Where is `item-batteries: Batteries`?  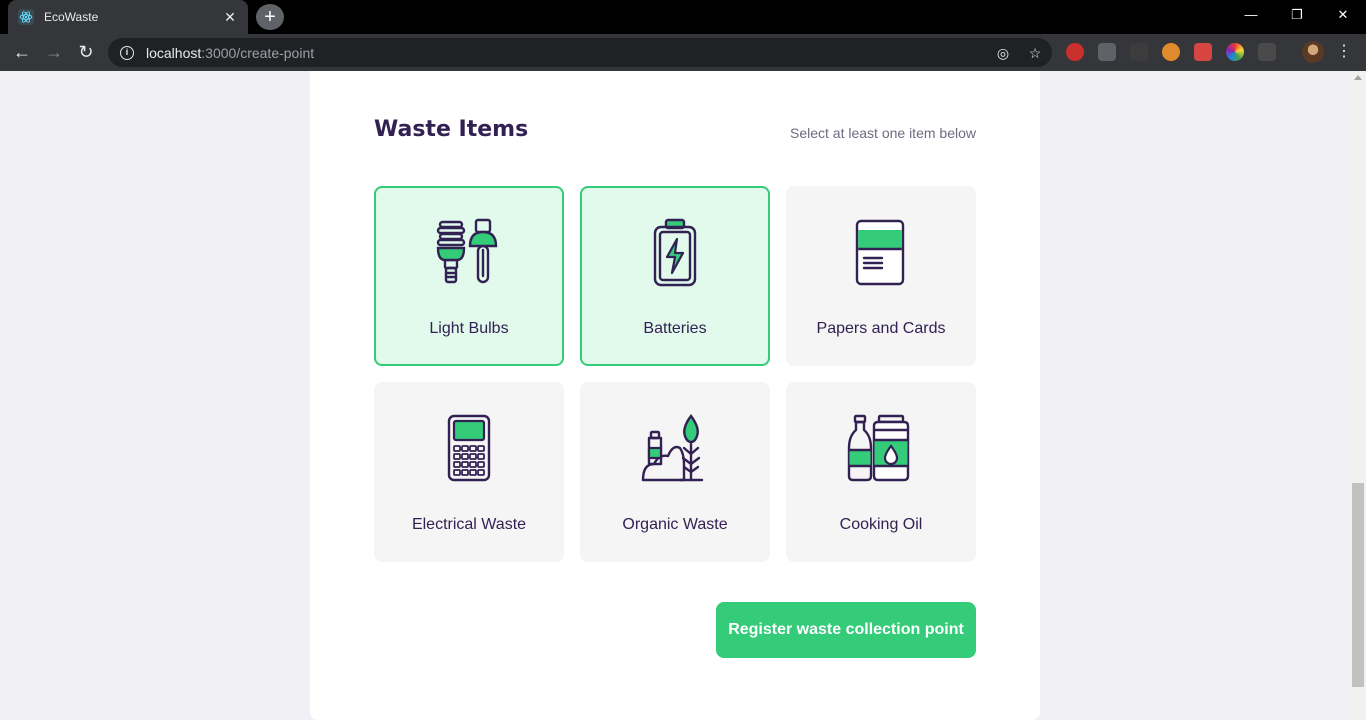 item-batteries: Batteries is located at coordinates (675, 276).